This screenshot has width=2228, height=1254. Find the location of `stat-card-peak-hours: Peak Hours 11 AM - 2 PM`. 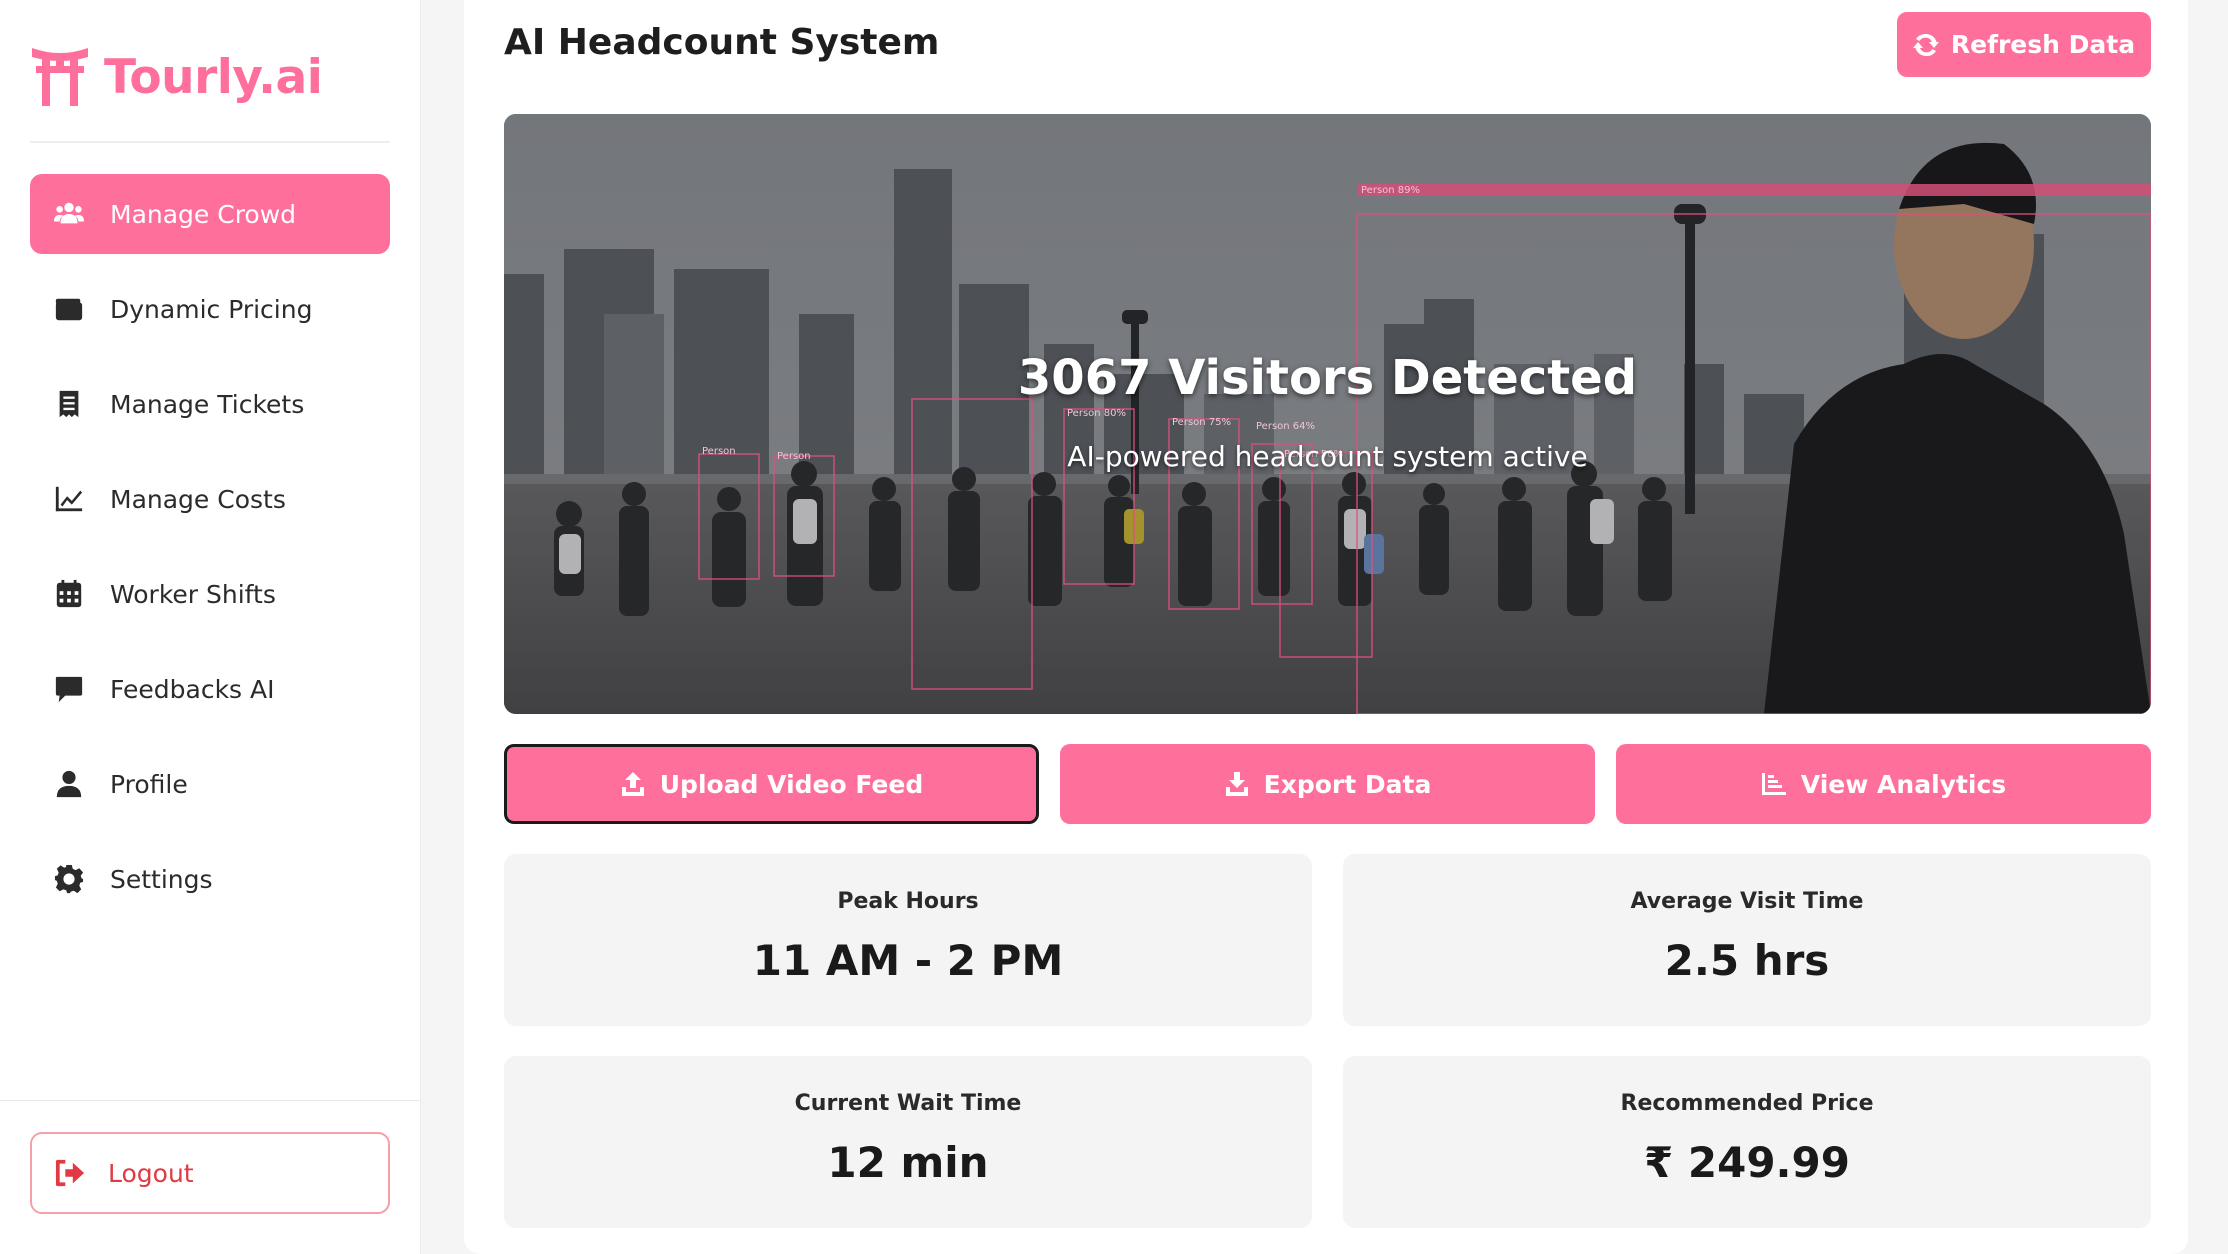

stat-card-peak-hours: Peak Hours 11 AM - 2 PM is located at coordinates (908, 940).